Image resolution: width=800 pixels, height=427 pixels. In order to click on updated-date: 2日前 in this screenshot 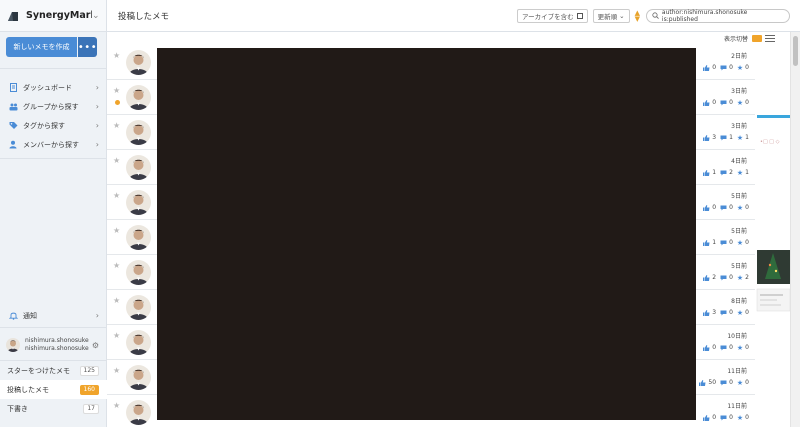, I will do `click(739, 56)`.